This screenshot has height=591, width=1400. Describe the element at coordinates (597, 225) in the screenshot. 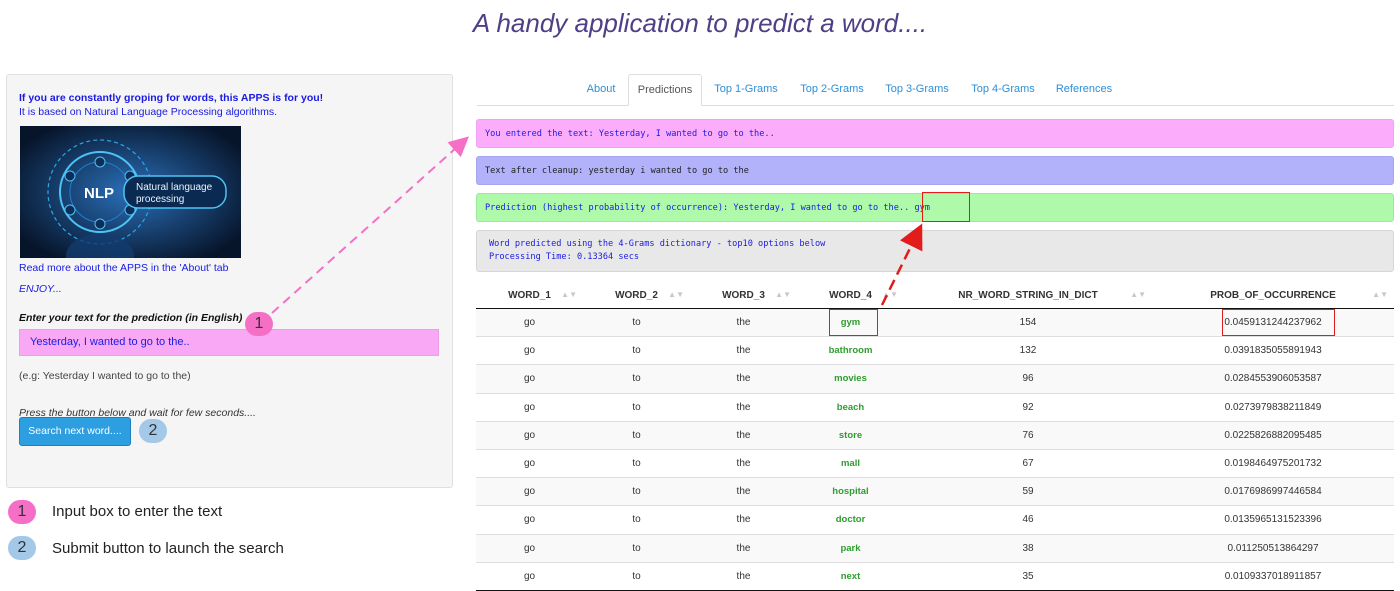

I see `annotation-arrows` at that location.